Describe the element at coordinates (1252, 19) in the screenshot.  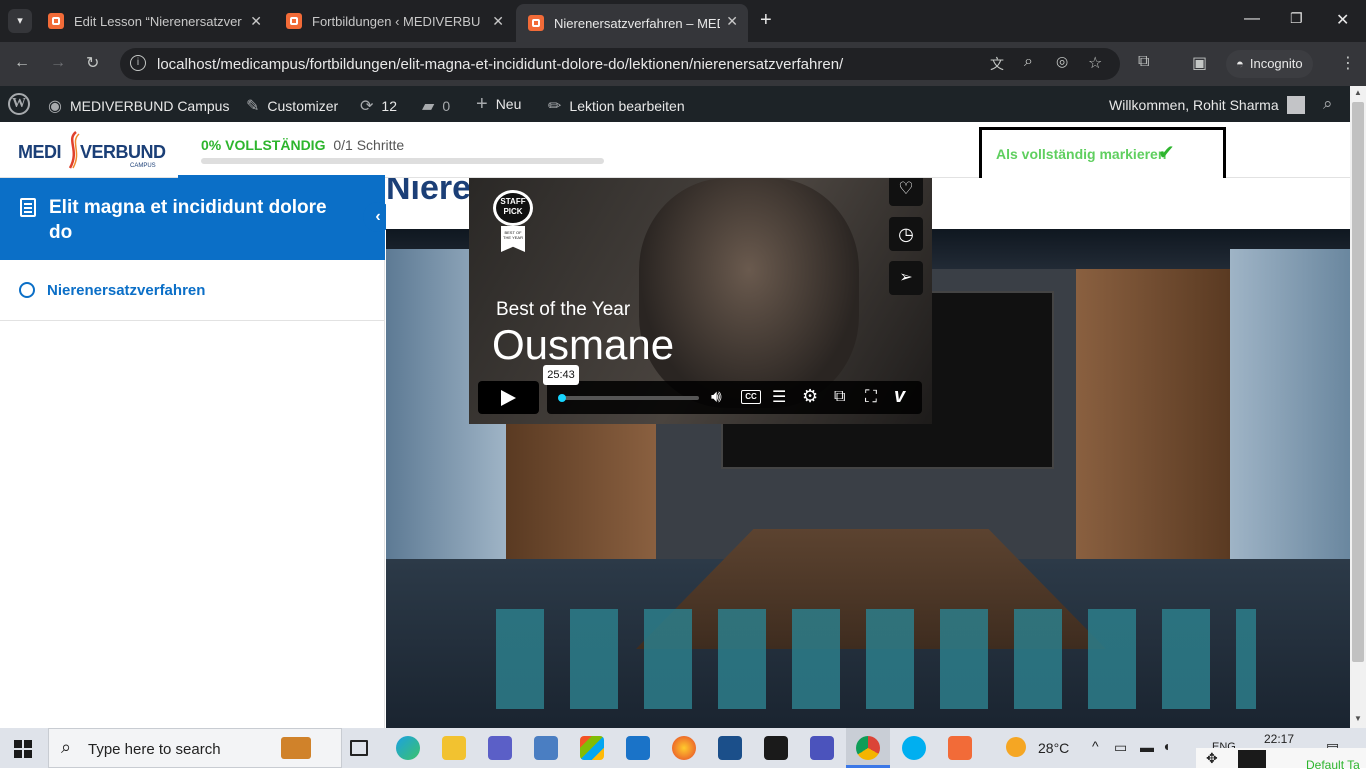
I see `minimize-icon: —` at that location.